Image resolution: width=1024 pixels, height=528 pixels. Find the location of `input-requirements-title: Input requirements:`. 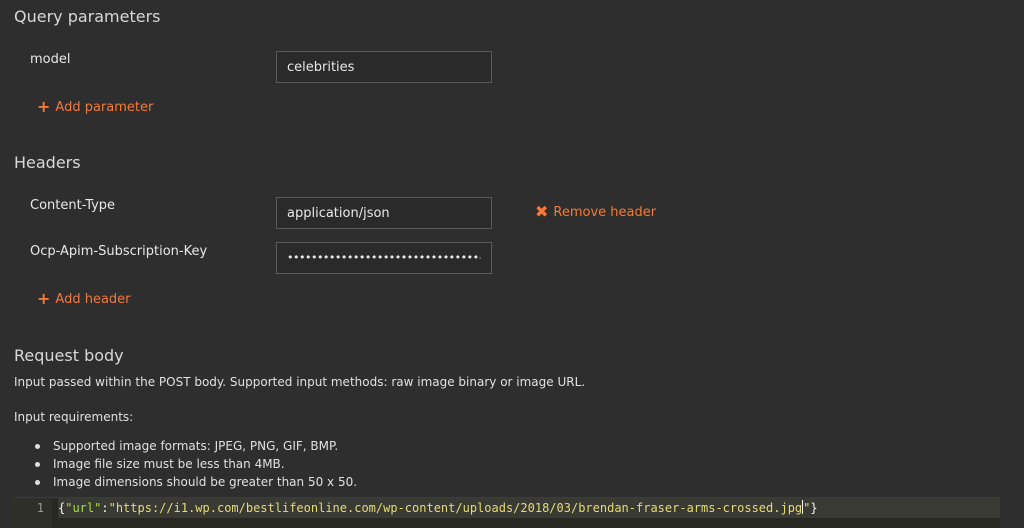

input-requirements-title: Input requirements: is located at coordinates (74, 417).